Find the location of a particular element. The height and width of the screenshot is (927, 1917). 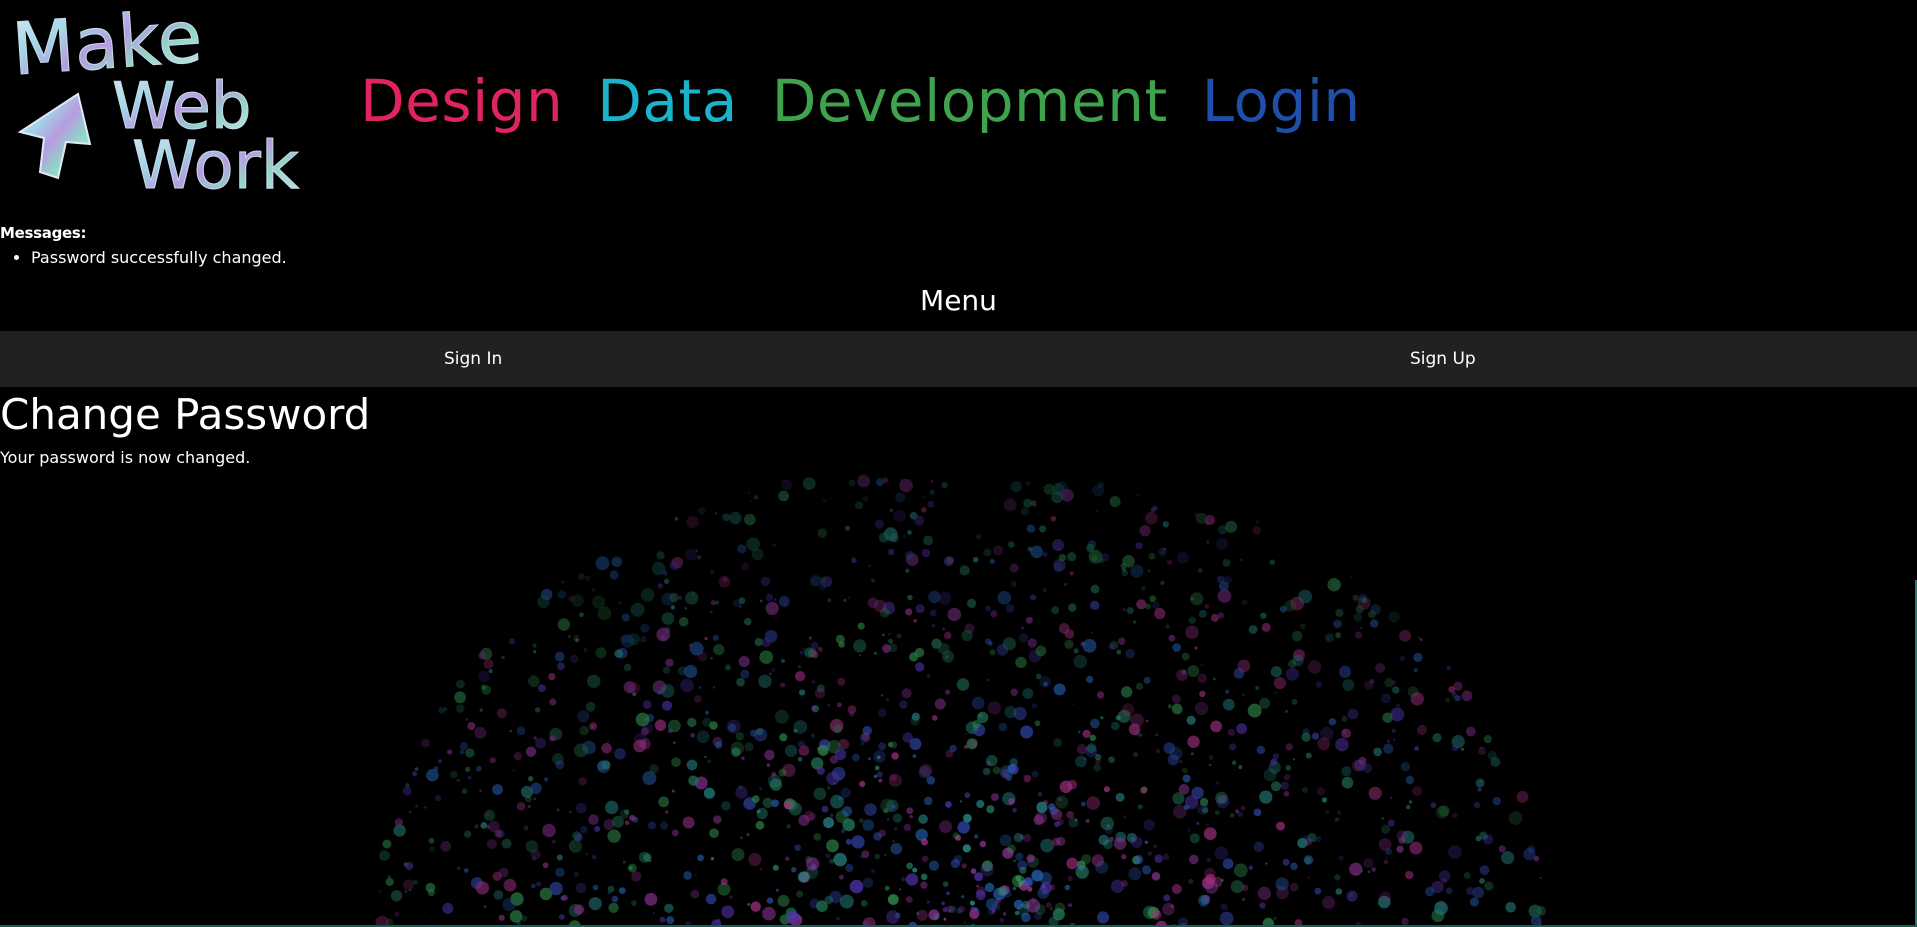

sign-in-link: Sign In is located at coordinates (473, 359).